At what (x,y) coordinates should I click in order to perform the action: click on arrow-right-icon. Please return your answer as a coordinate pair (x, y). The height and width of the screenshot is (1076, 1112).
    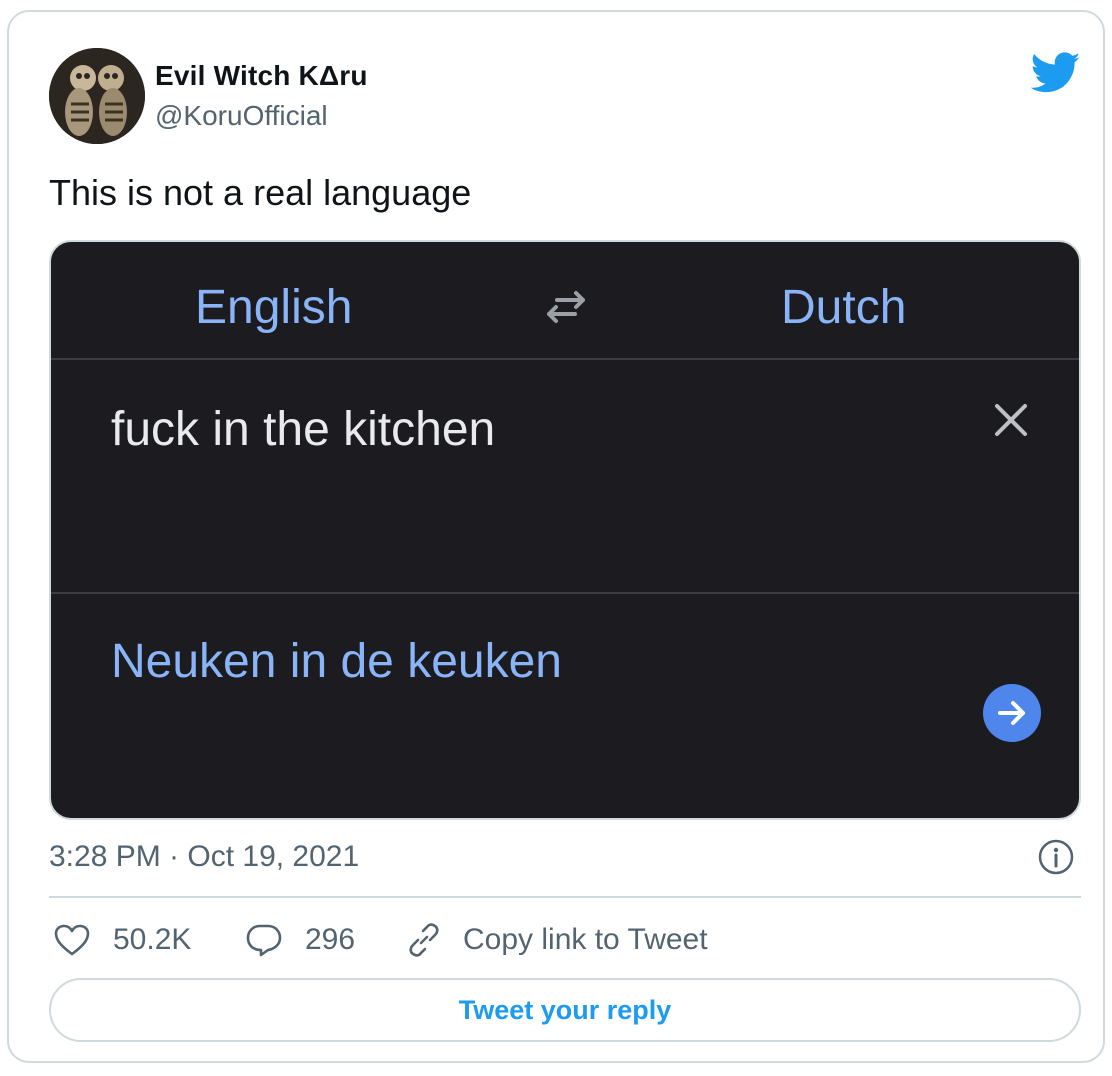
    Looking at the image, I should click on (1012, 713).